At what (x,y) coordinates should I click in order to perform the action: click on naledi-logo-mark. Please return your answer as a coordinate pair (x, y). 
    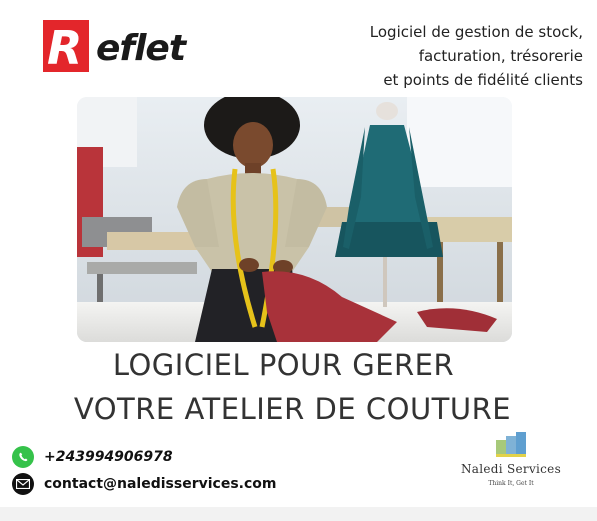
    Looking at the image, I should click on (511, 444).